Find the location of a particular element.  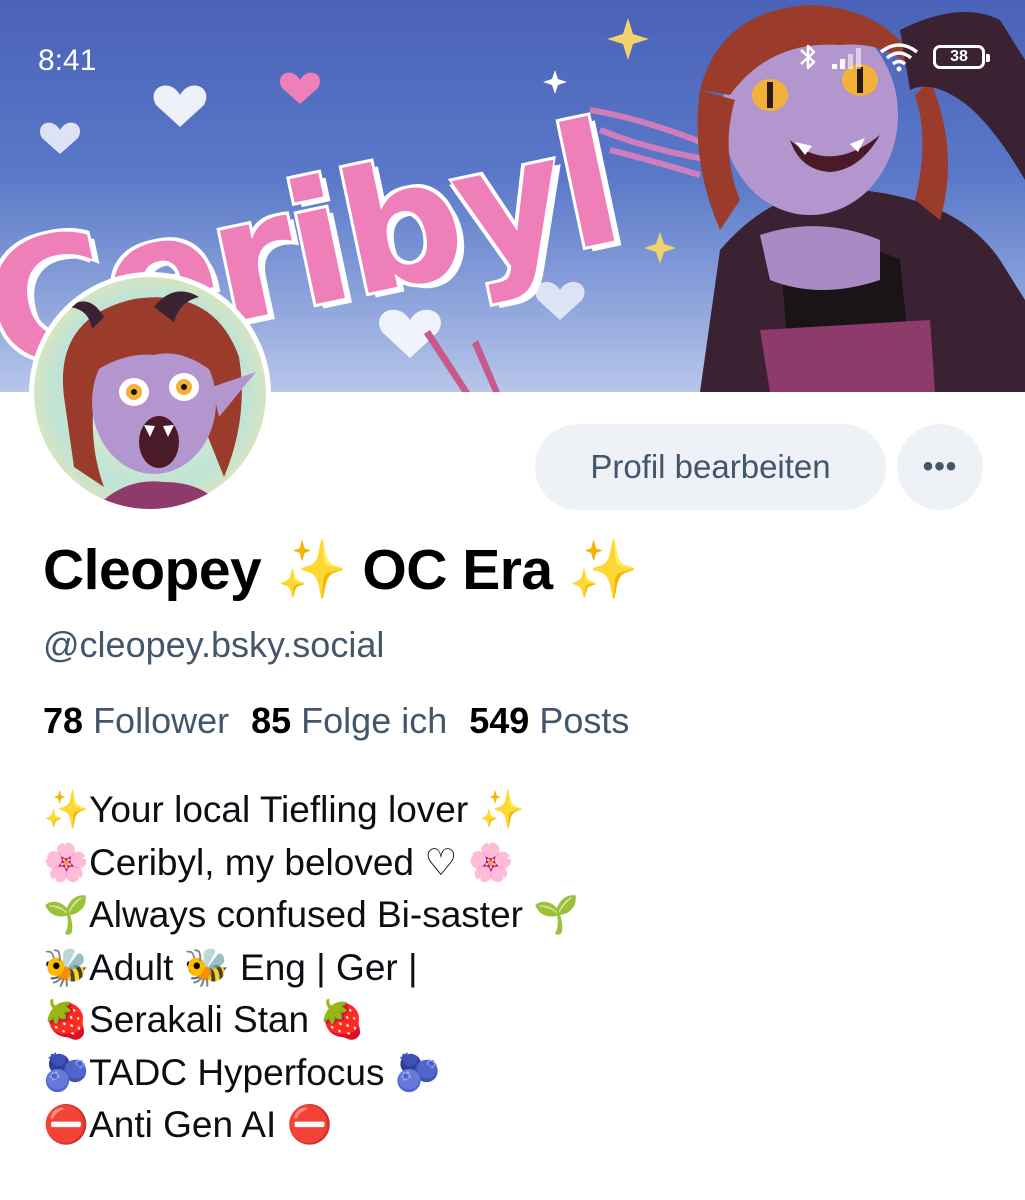

status-time: 8:41 is located at coordinates (67, 60).